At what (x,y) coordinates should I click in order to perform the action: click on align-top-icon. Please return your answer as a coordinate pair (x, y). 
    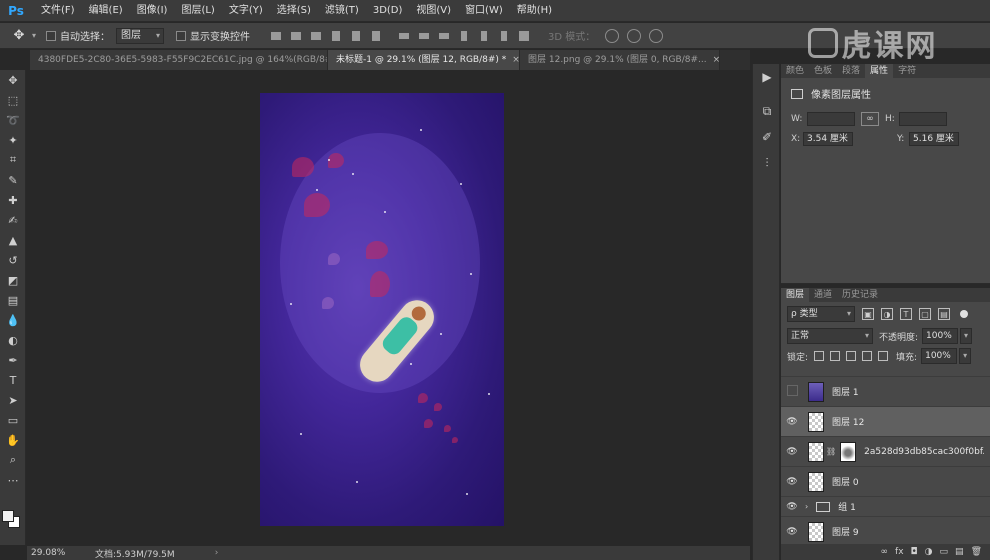
    Looking at the image, I should click on (276, 36).